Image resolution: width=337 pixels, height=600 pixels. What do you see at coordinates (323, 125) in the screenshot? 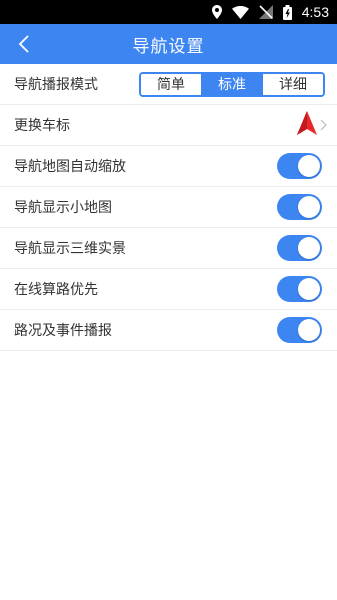
I see `chevron-right-icon` at bounding box center [323, 125].